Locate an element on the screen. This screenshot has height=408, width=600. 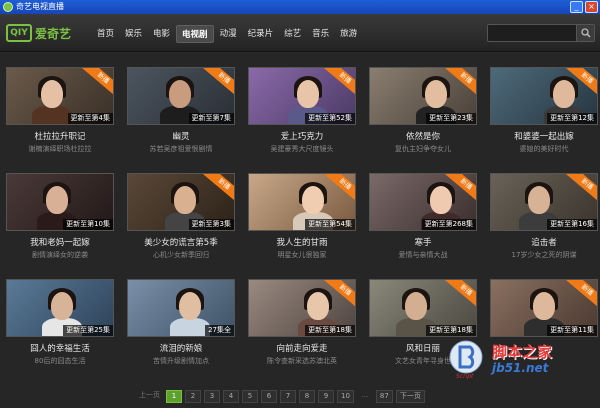
video-title: 流泪的新娘 is located at coordinates (181, 348).